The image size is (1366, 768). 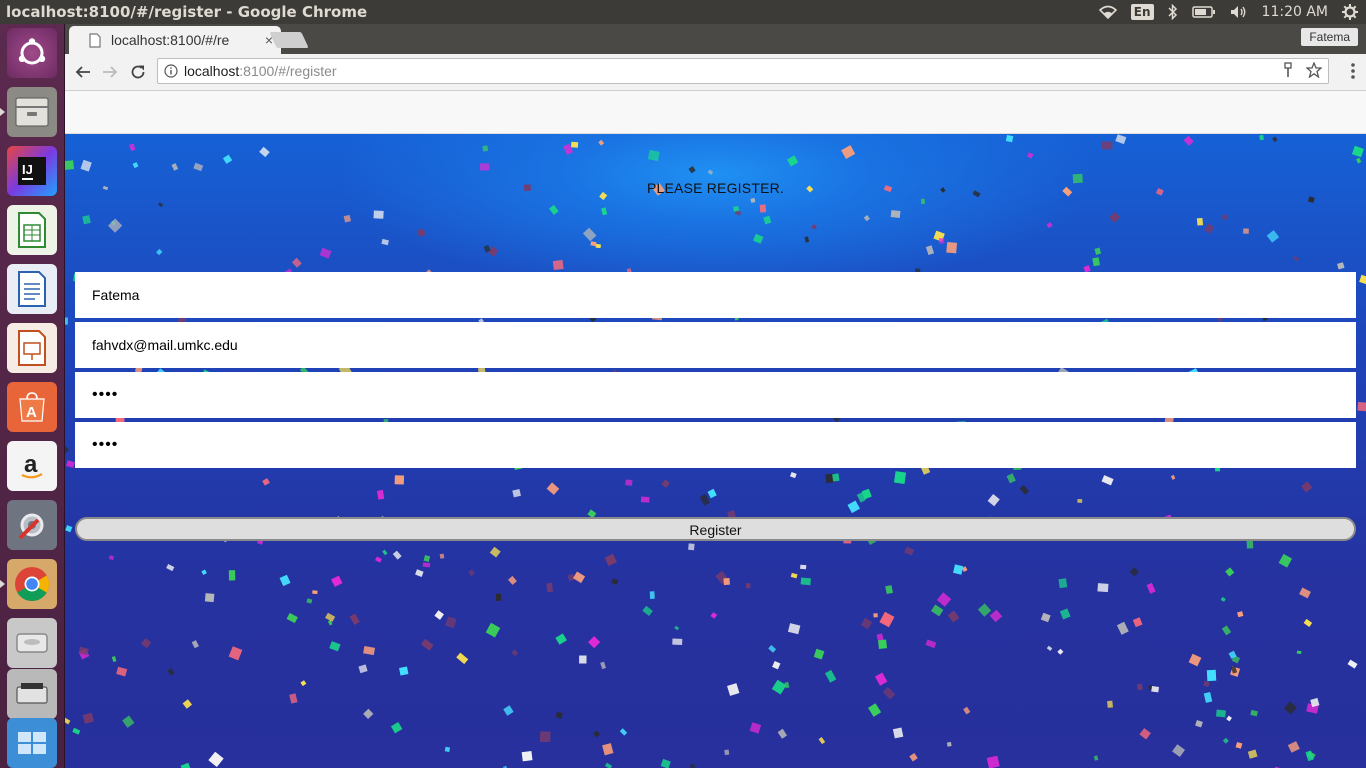 What do you see at coordinates (715, 529) in the screenshot?
I see `register-button: Register` at bounding box center [715, 529].